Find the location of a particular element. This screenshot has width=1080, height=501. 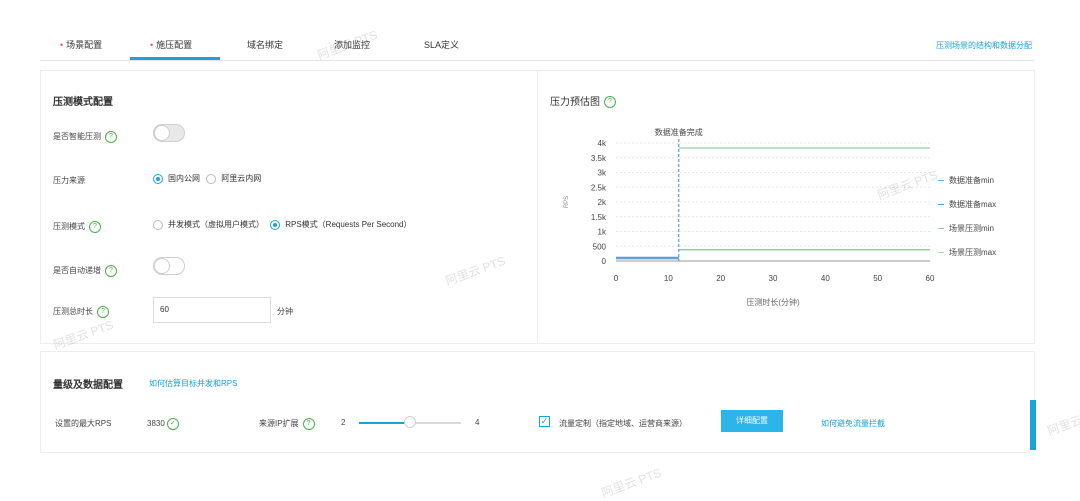

chart-series is located at coordinates (773, 203).